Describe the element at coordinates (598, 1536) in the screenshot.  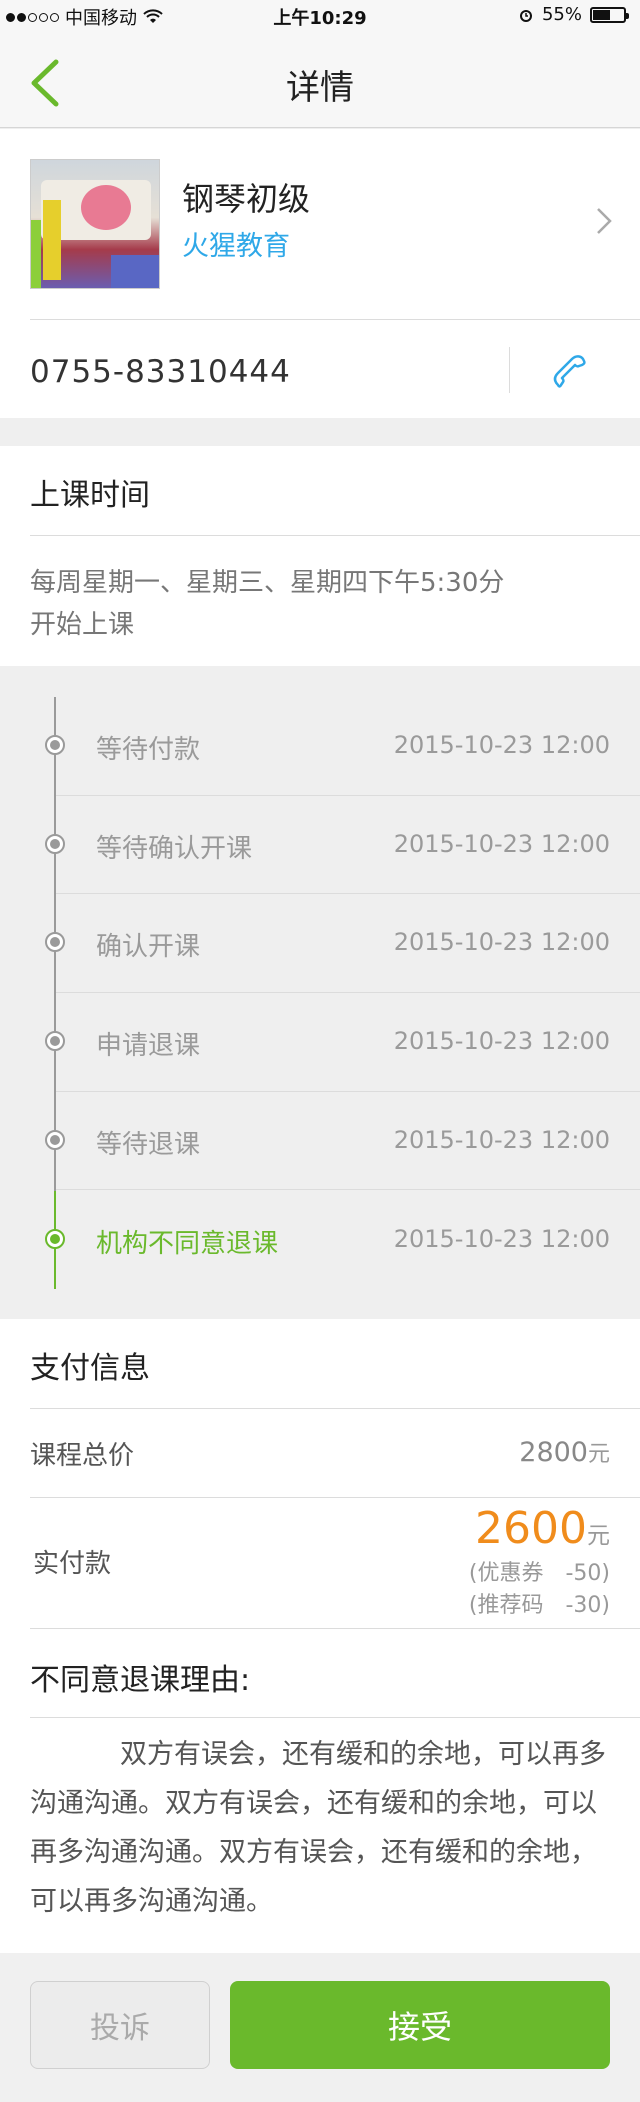
I see `actual-paid-unit: 元` at that location.